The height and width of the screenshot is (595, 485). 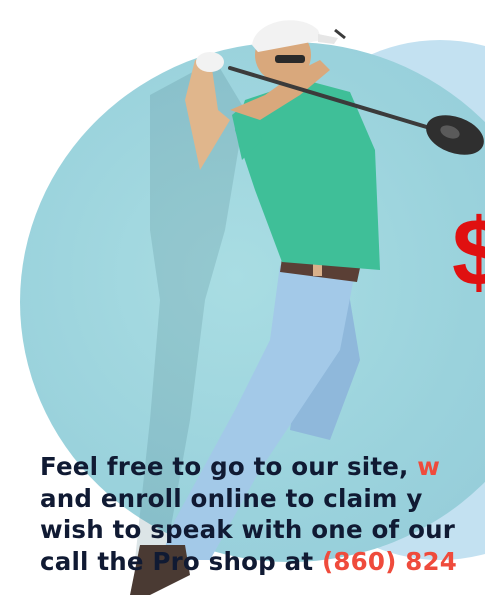 What do you see at coordinates (468, 252) in the screenshot?
I see `price-dollar-sign: $` at bounding box center [468, 252].